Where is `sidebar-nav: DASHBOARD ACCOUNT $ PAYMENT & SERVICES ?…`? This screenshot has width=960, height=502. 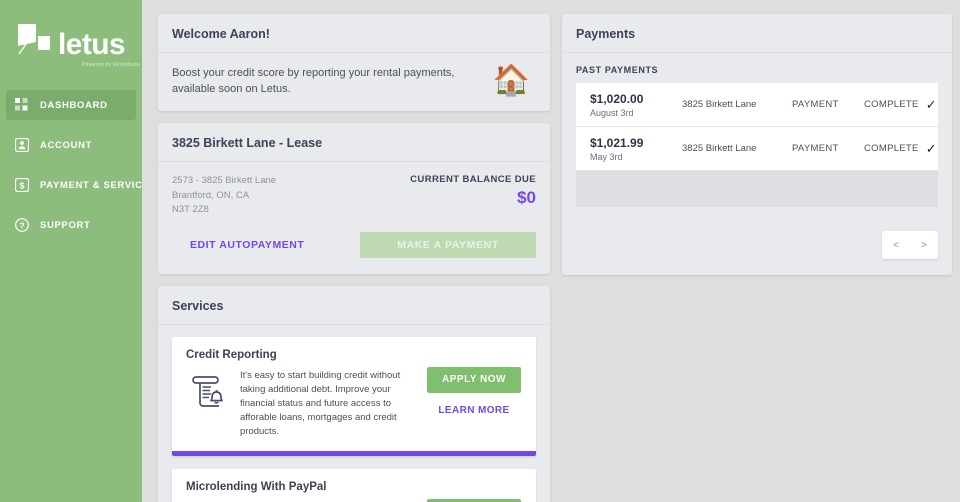
sidebar-nav: DASHBOARD ACCOUNT $ PAYMENT & SERVICES ?… is located at coordinates (78, 170).